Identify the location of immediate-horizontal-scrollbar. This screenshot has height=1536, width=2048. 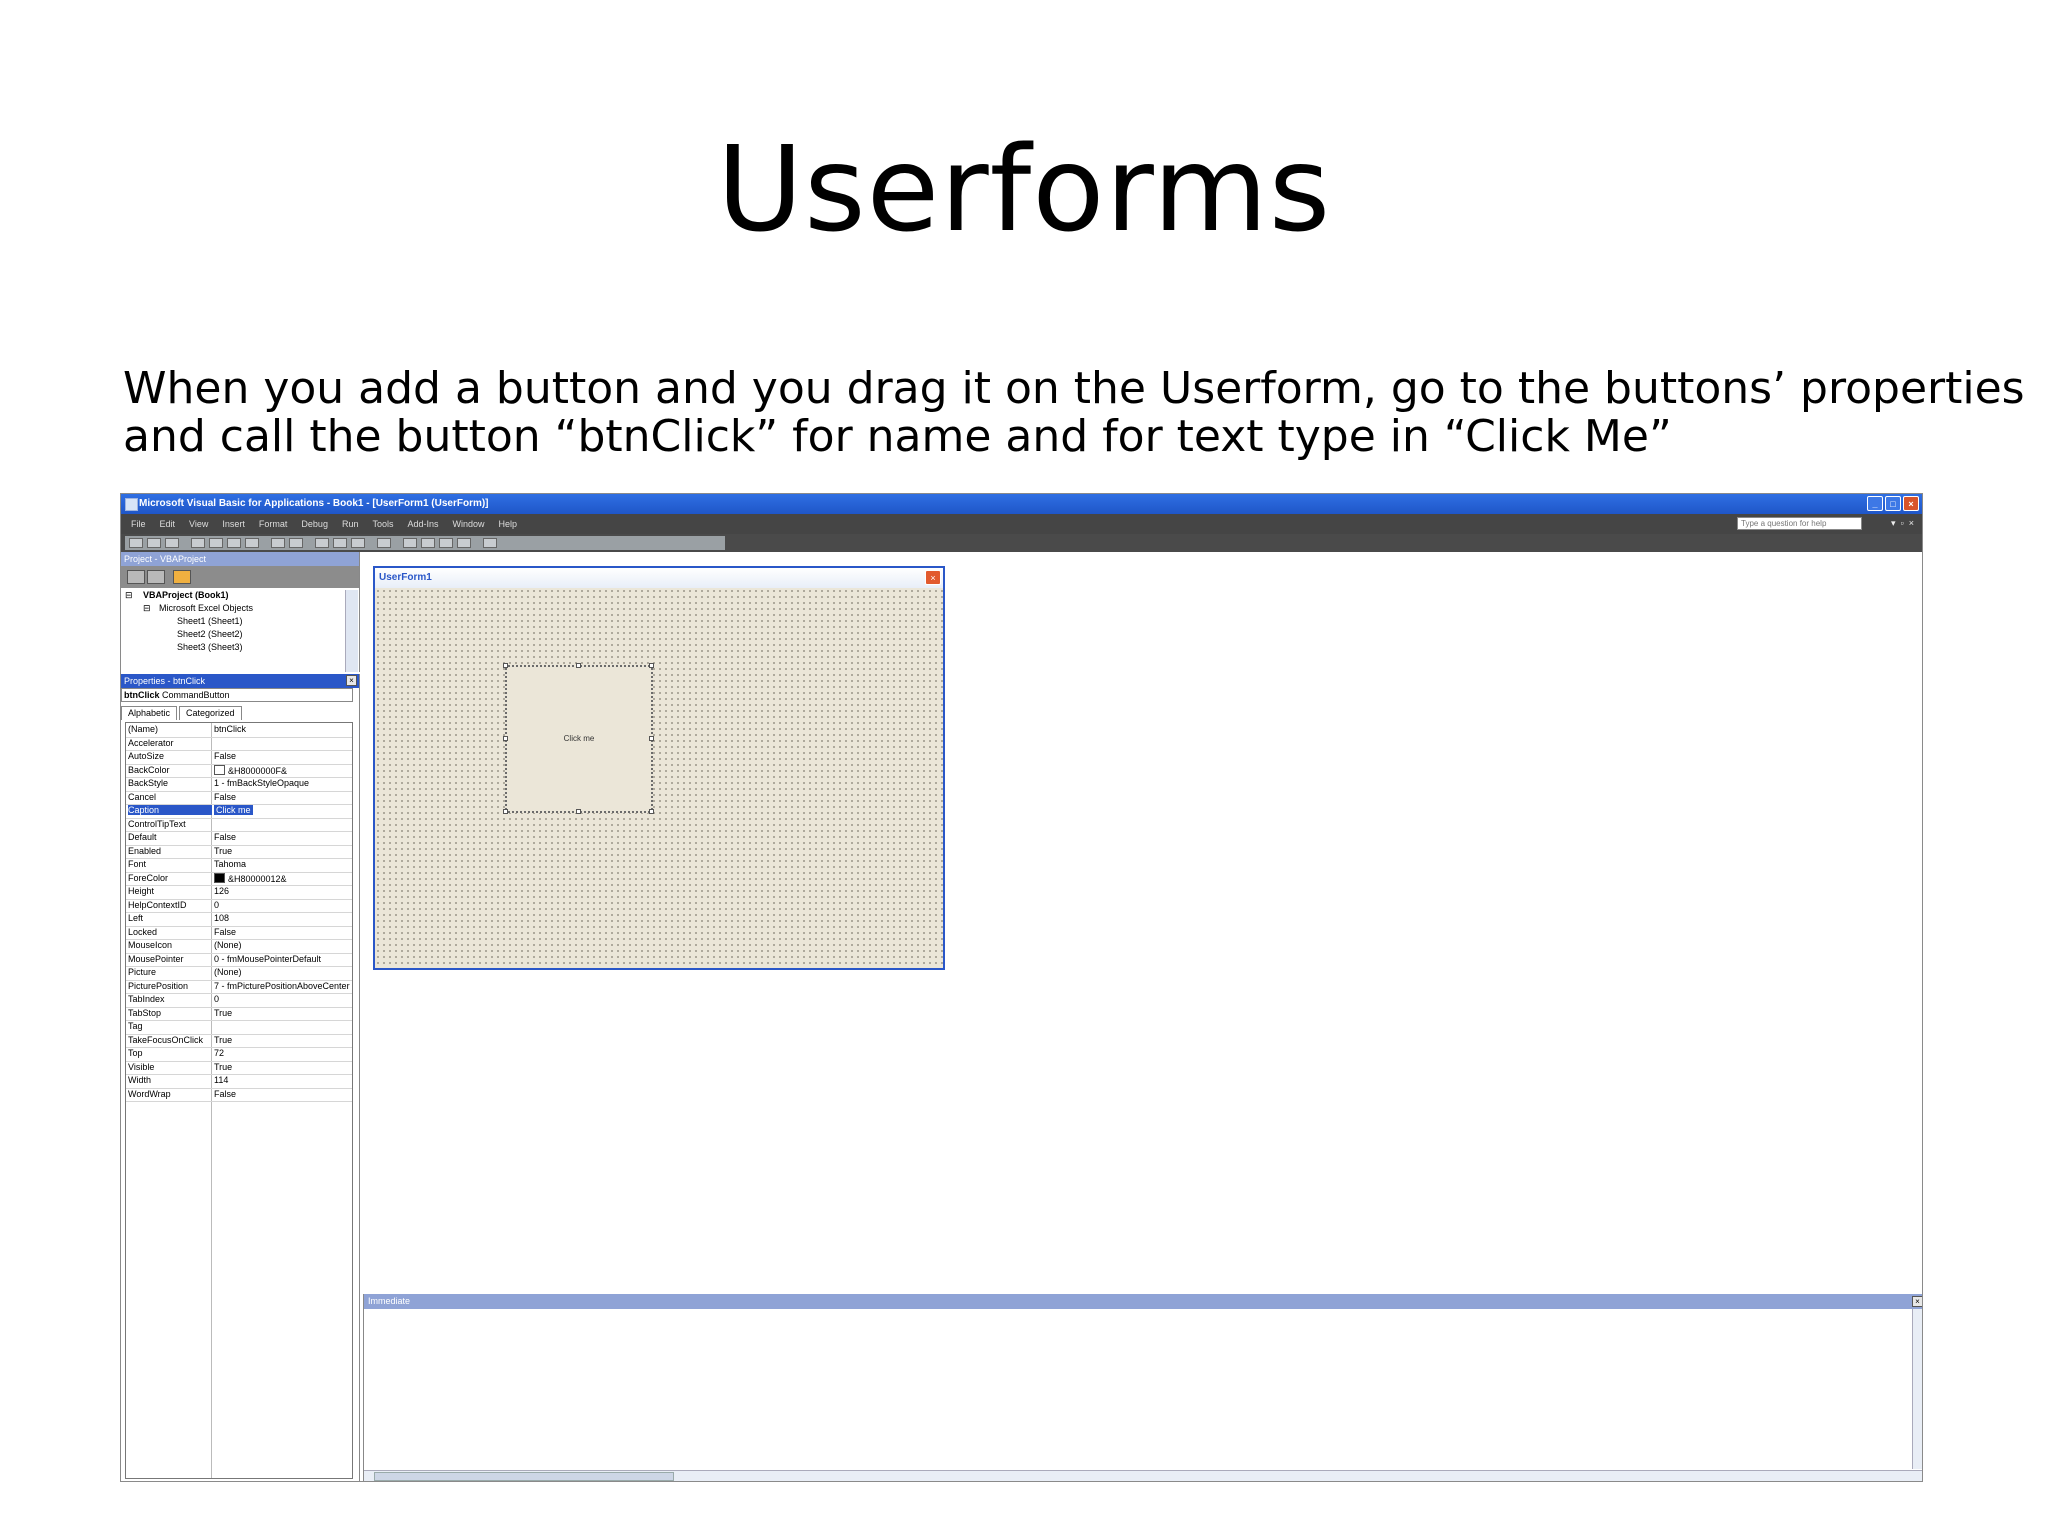
(1143, 1475).